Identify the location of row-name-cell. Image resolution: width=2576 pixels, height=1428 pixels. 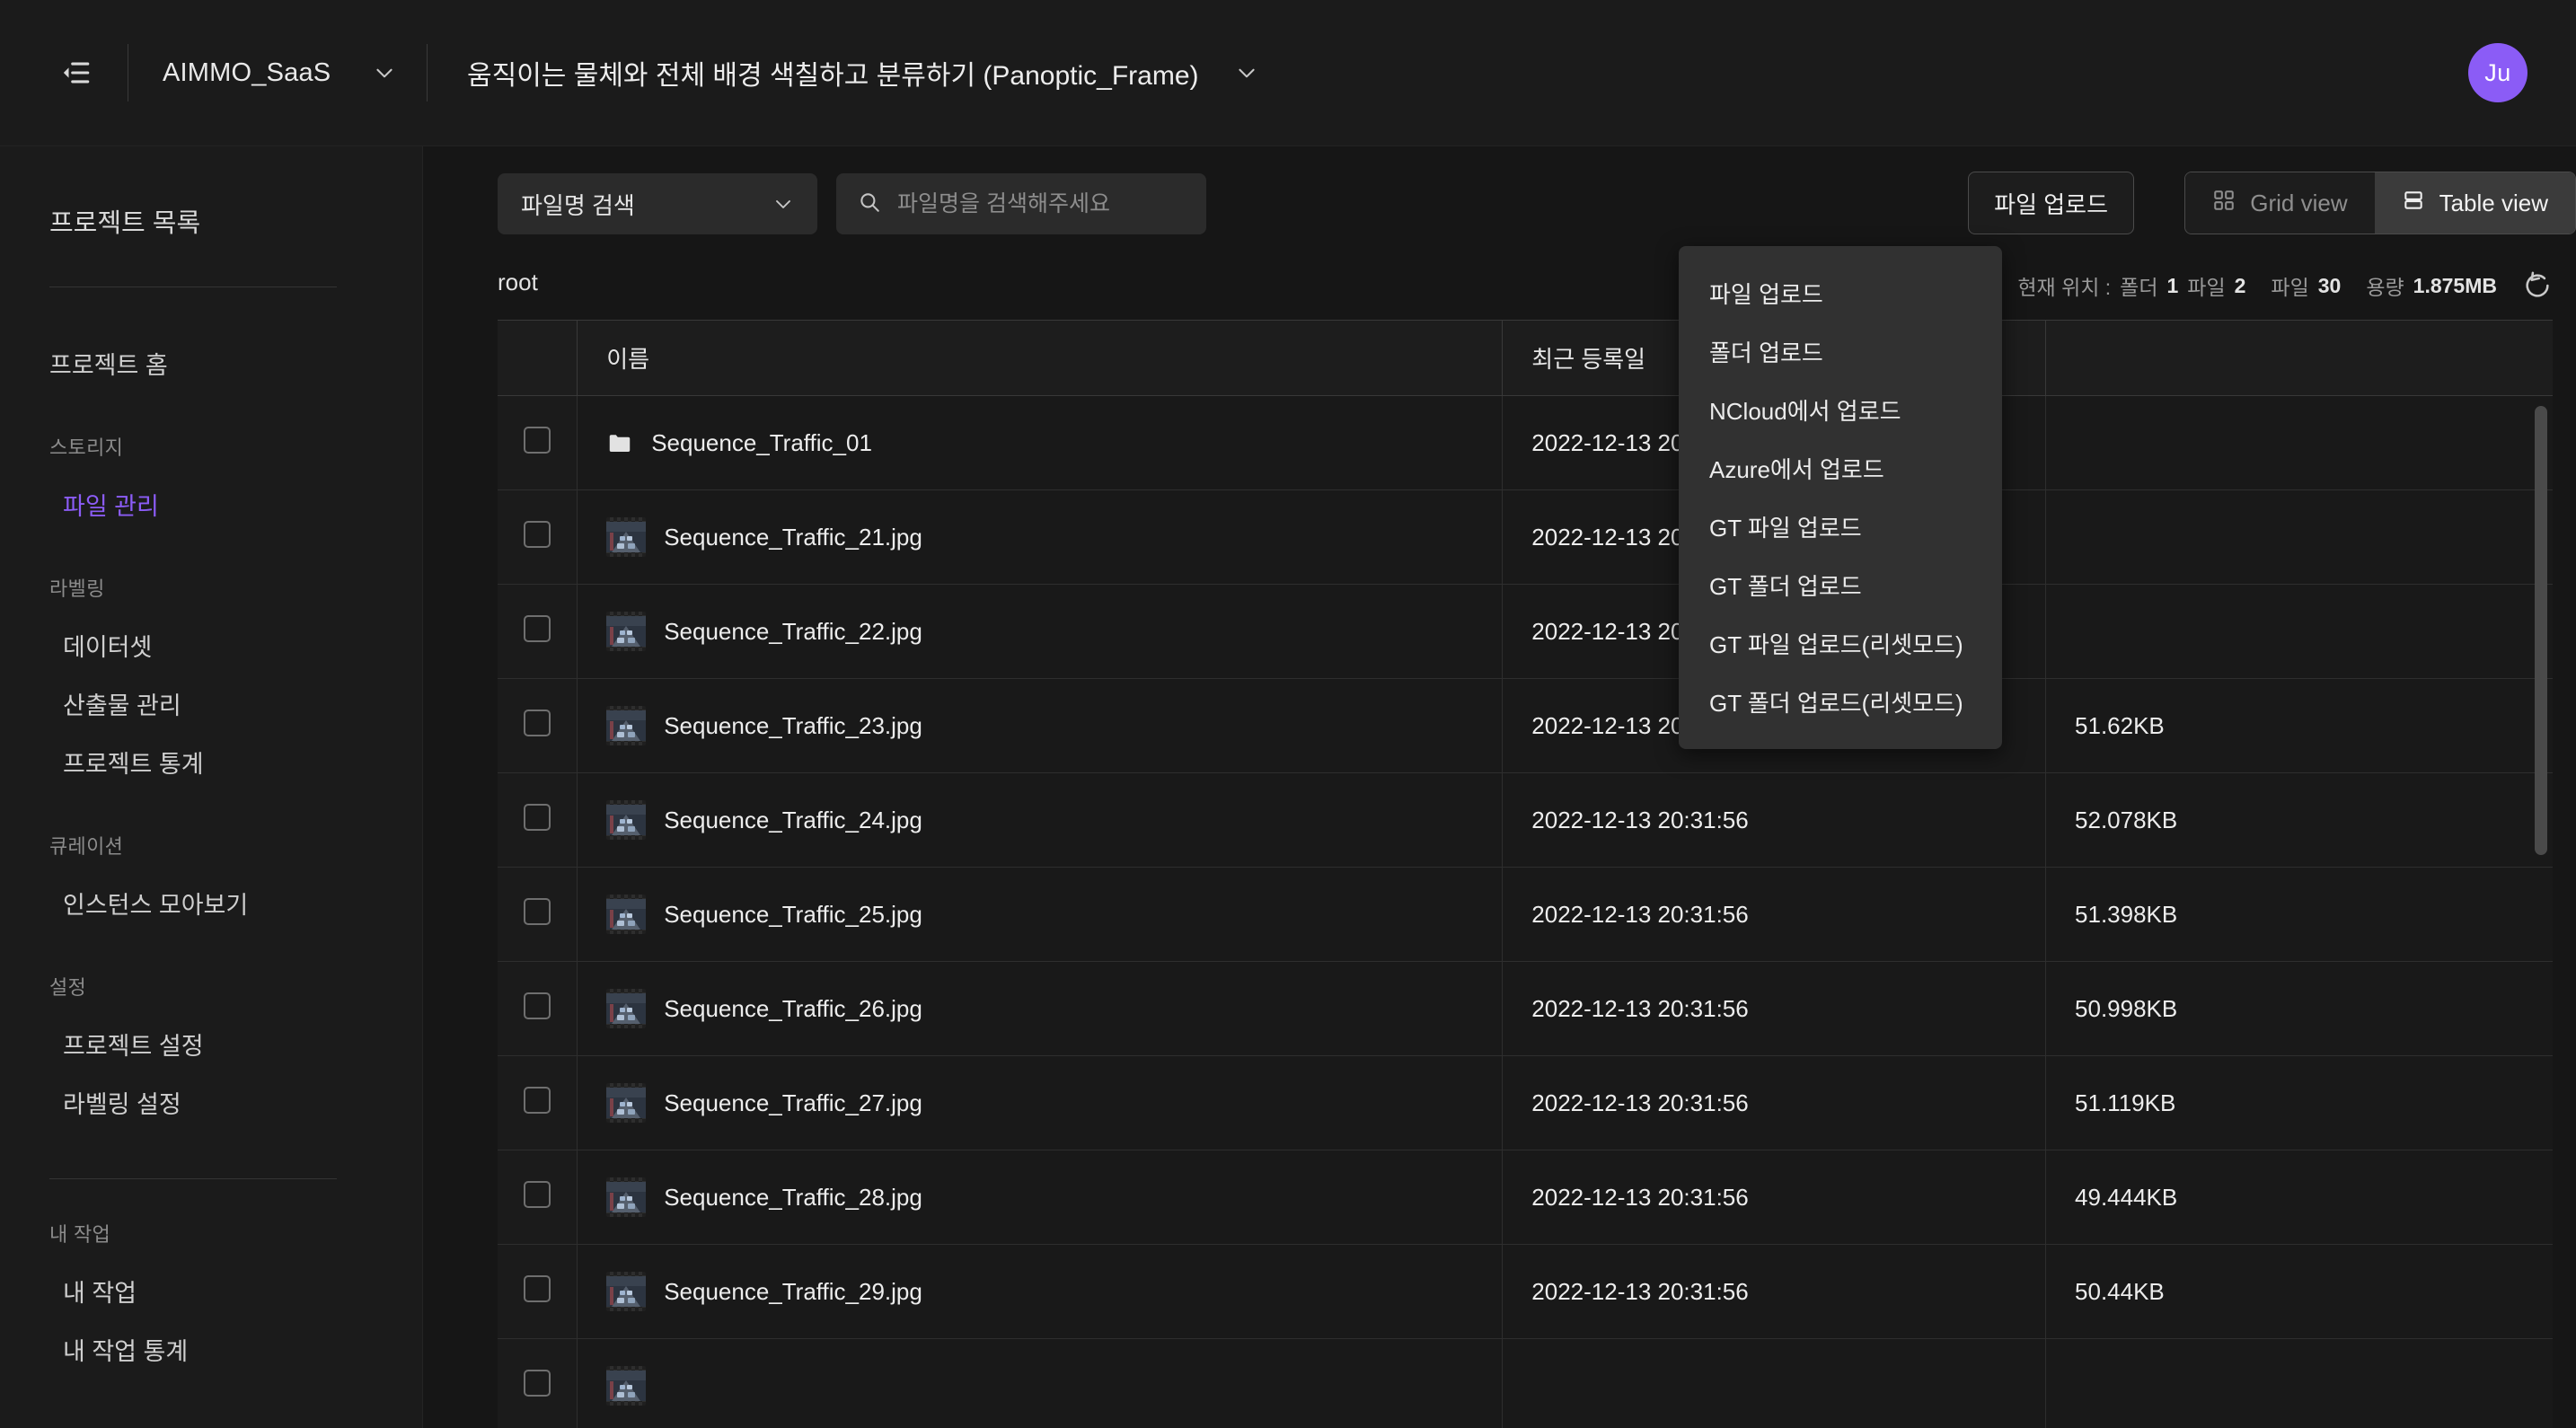
(1040, 1383).